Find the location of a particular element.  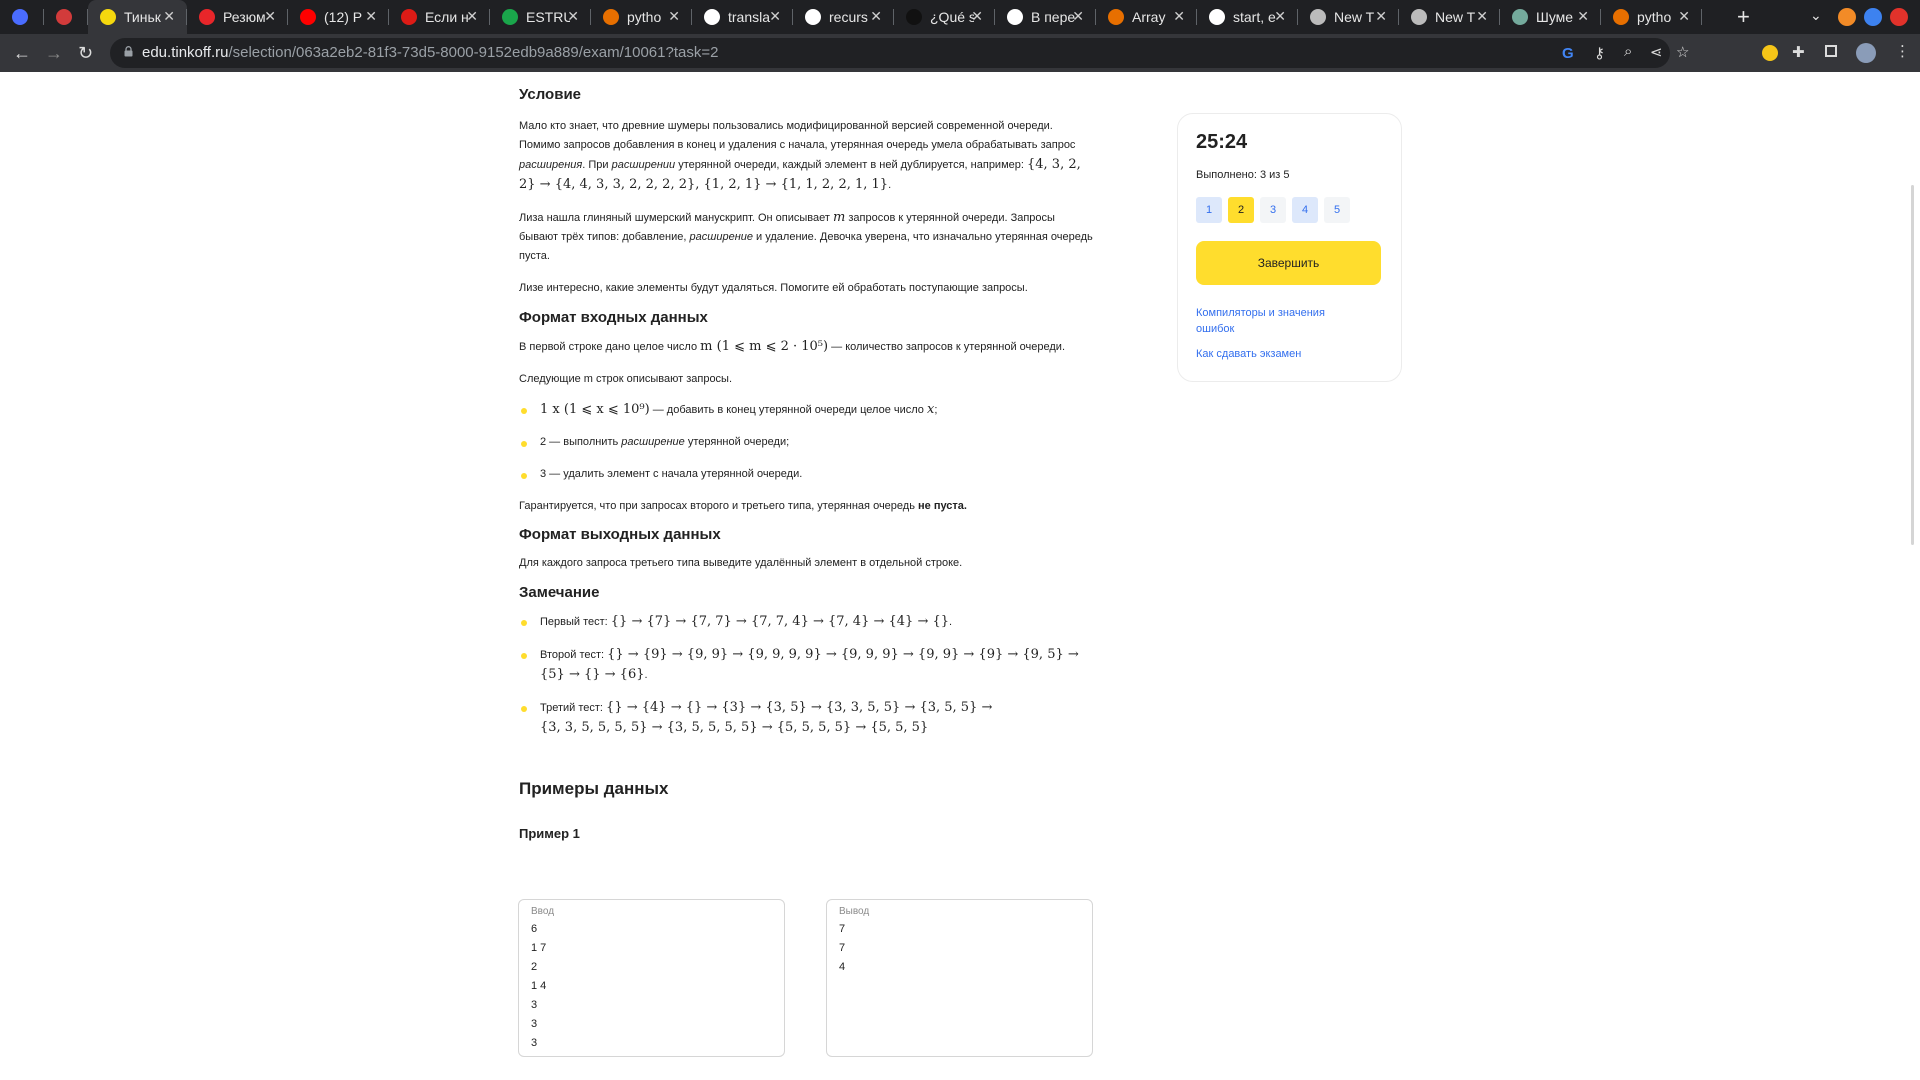

browser-tab: (12) Р ✕ is located at coordinates (338, 17).